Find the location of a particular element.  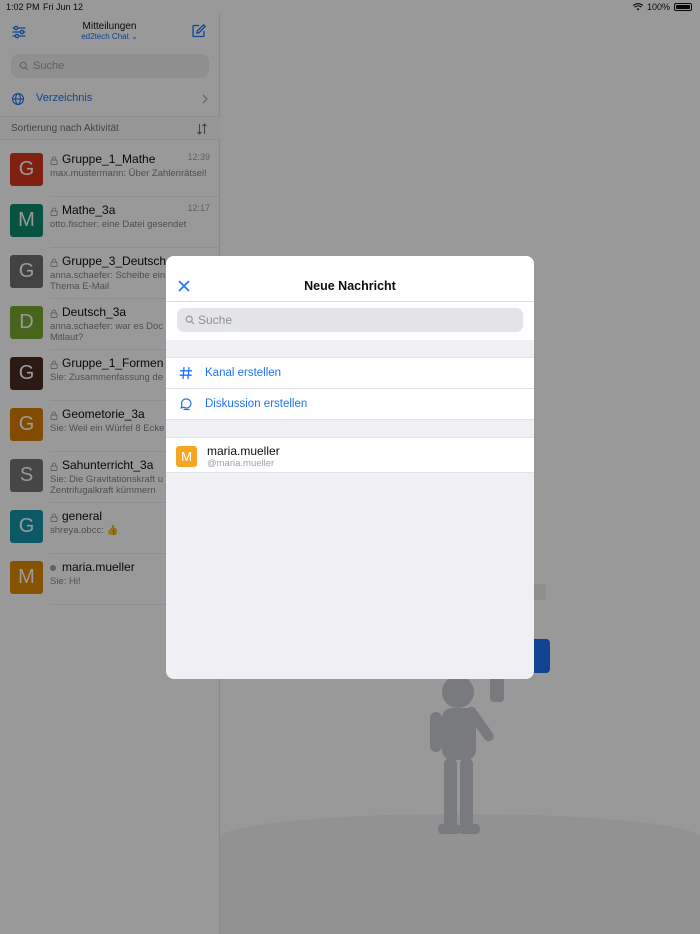

section-gap is located at coordinates (350, 428).